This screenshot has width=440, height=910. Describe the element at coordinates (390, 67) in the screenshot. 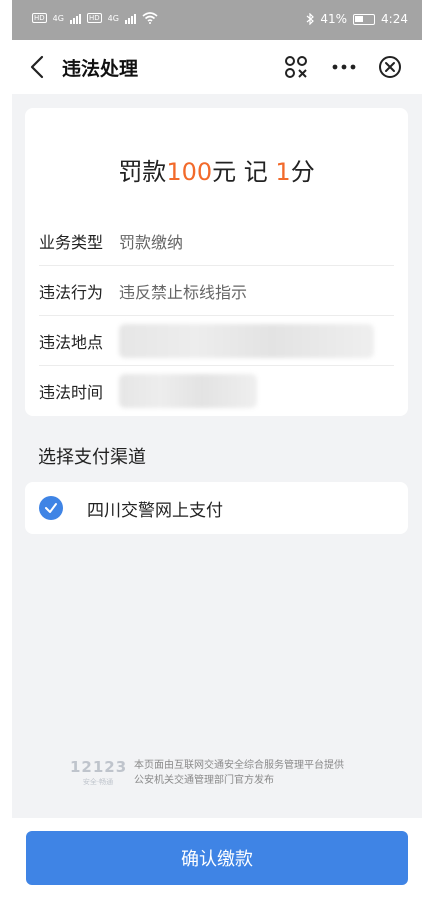

I see `close-icon` at that location.